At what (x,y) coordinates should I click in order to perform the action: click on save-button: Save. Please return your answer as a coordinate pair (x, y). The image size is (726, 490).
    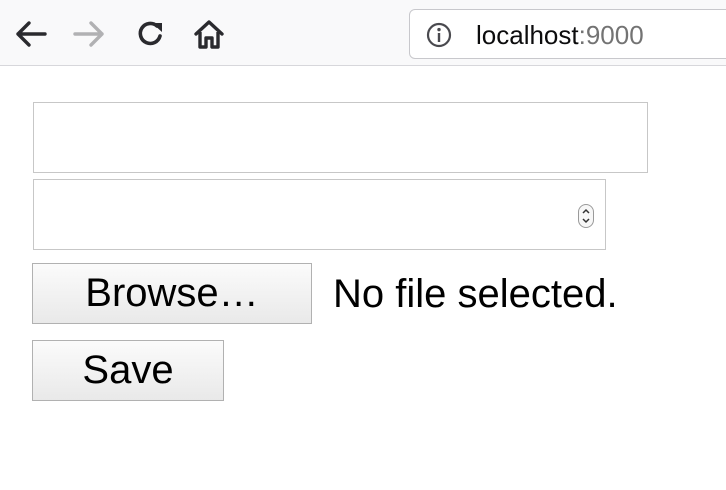
    Looking at the image, I should click on (128, 370).